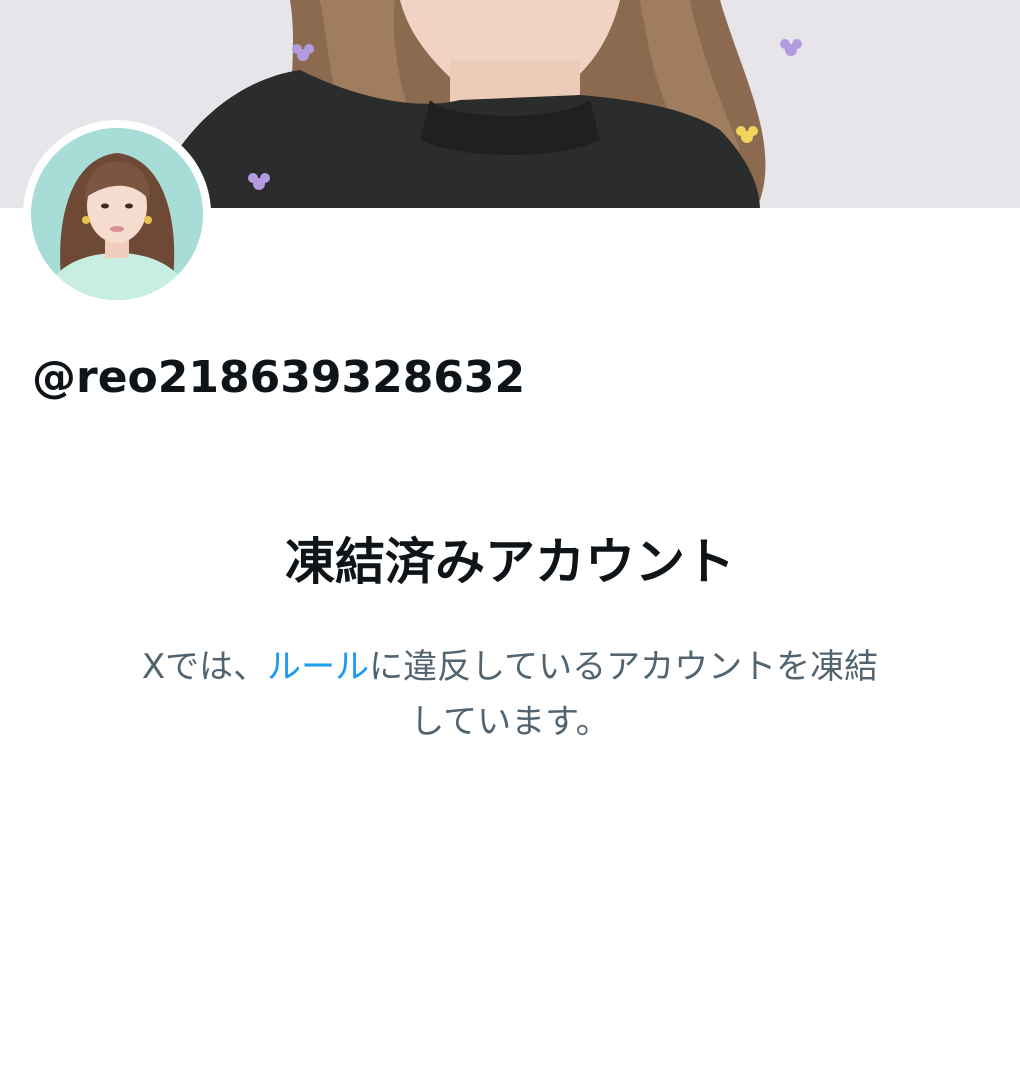 This screenshot has width=1020, height=1073. Describe the element at coordinates (624, 667) in the screenshot. I see `message-middle: に違反しているアカウントを凍結` at that location.